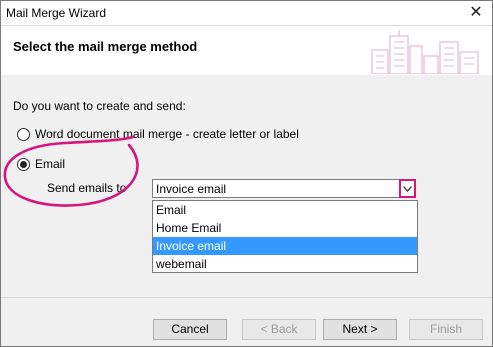  I want to click on dropdown-option: webemail, so click(285, 264).